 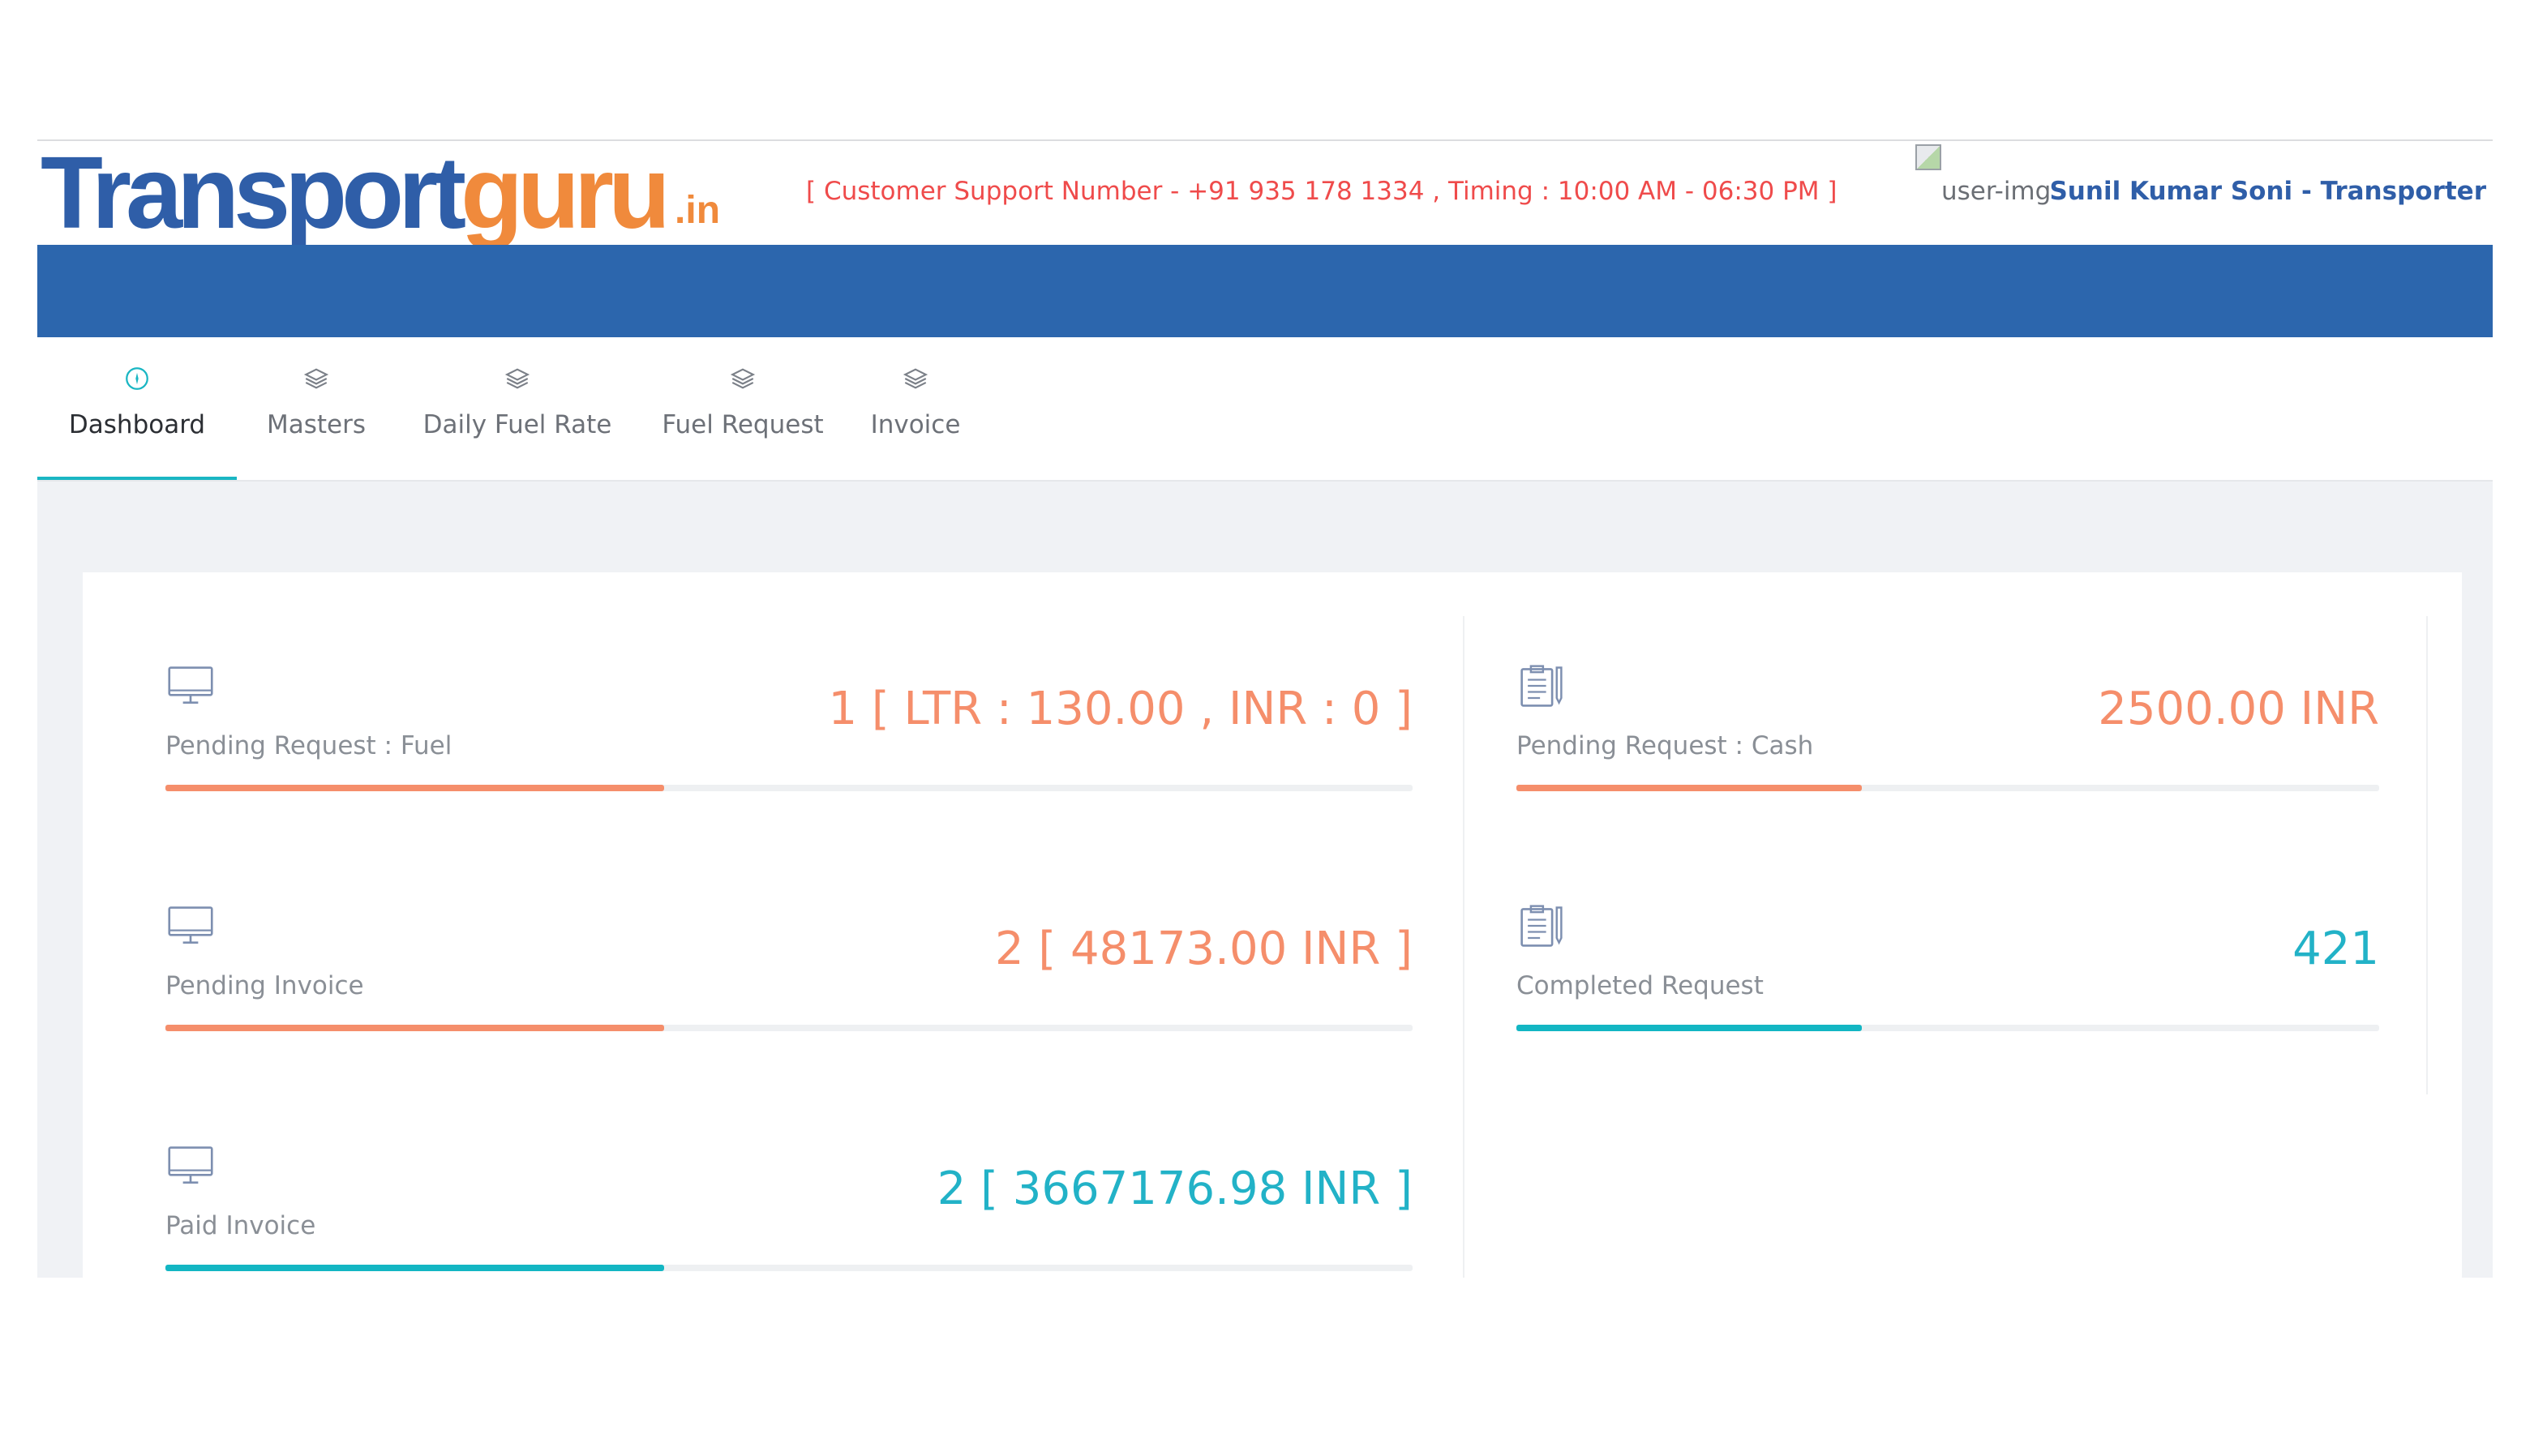 What do you see at coordinates (316, 409) in the screenshot?
I see `nav-item-masters: Masters` at bounding box center [316, 409].